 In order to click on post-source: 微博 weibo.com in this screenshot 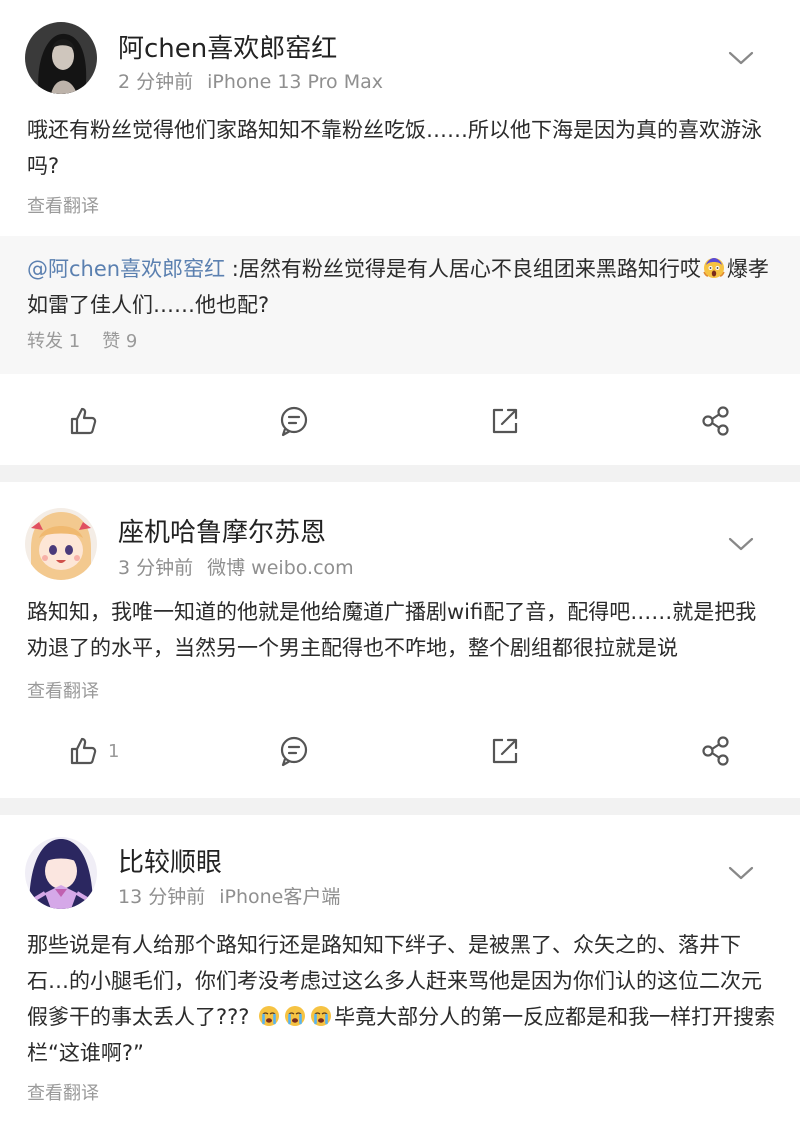, I will do `click(280, 568)`.